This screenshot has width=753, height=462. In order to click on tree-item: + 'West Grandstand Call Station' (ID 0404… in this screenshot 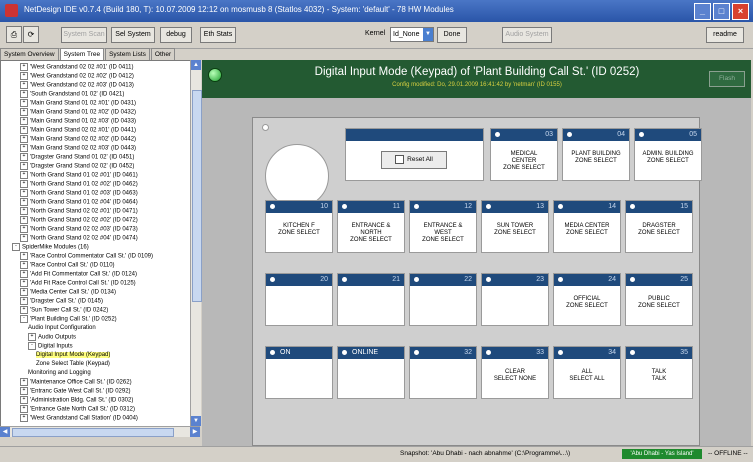, I will do `click(79, 418)`.